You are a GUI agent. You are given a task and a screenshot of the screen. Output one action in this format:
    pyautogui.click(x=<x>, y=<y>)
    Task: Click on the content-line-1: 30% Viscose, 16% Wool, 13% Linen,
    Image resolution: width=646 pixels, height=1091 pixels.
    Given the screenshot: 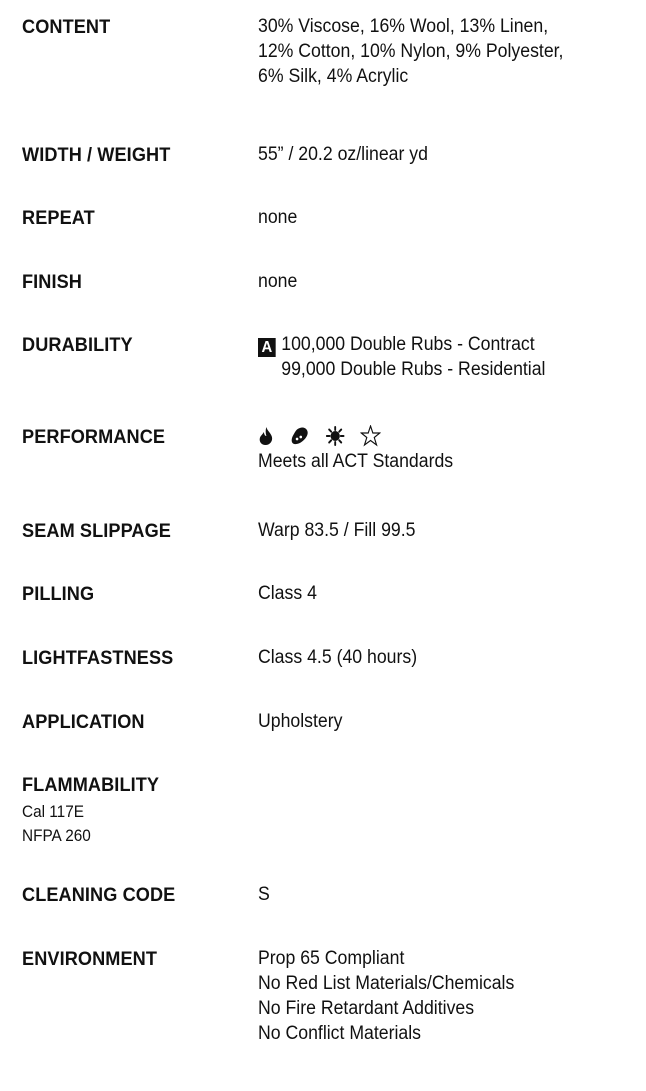 What is the action you would take?
    pyautogui.click(x=403, y=26)
    